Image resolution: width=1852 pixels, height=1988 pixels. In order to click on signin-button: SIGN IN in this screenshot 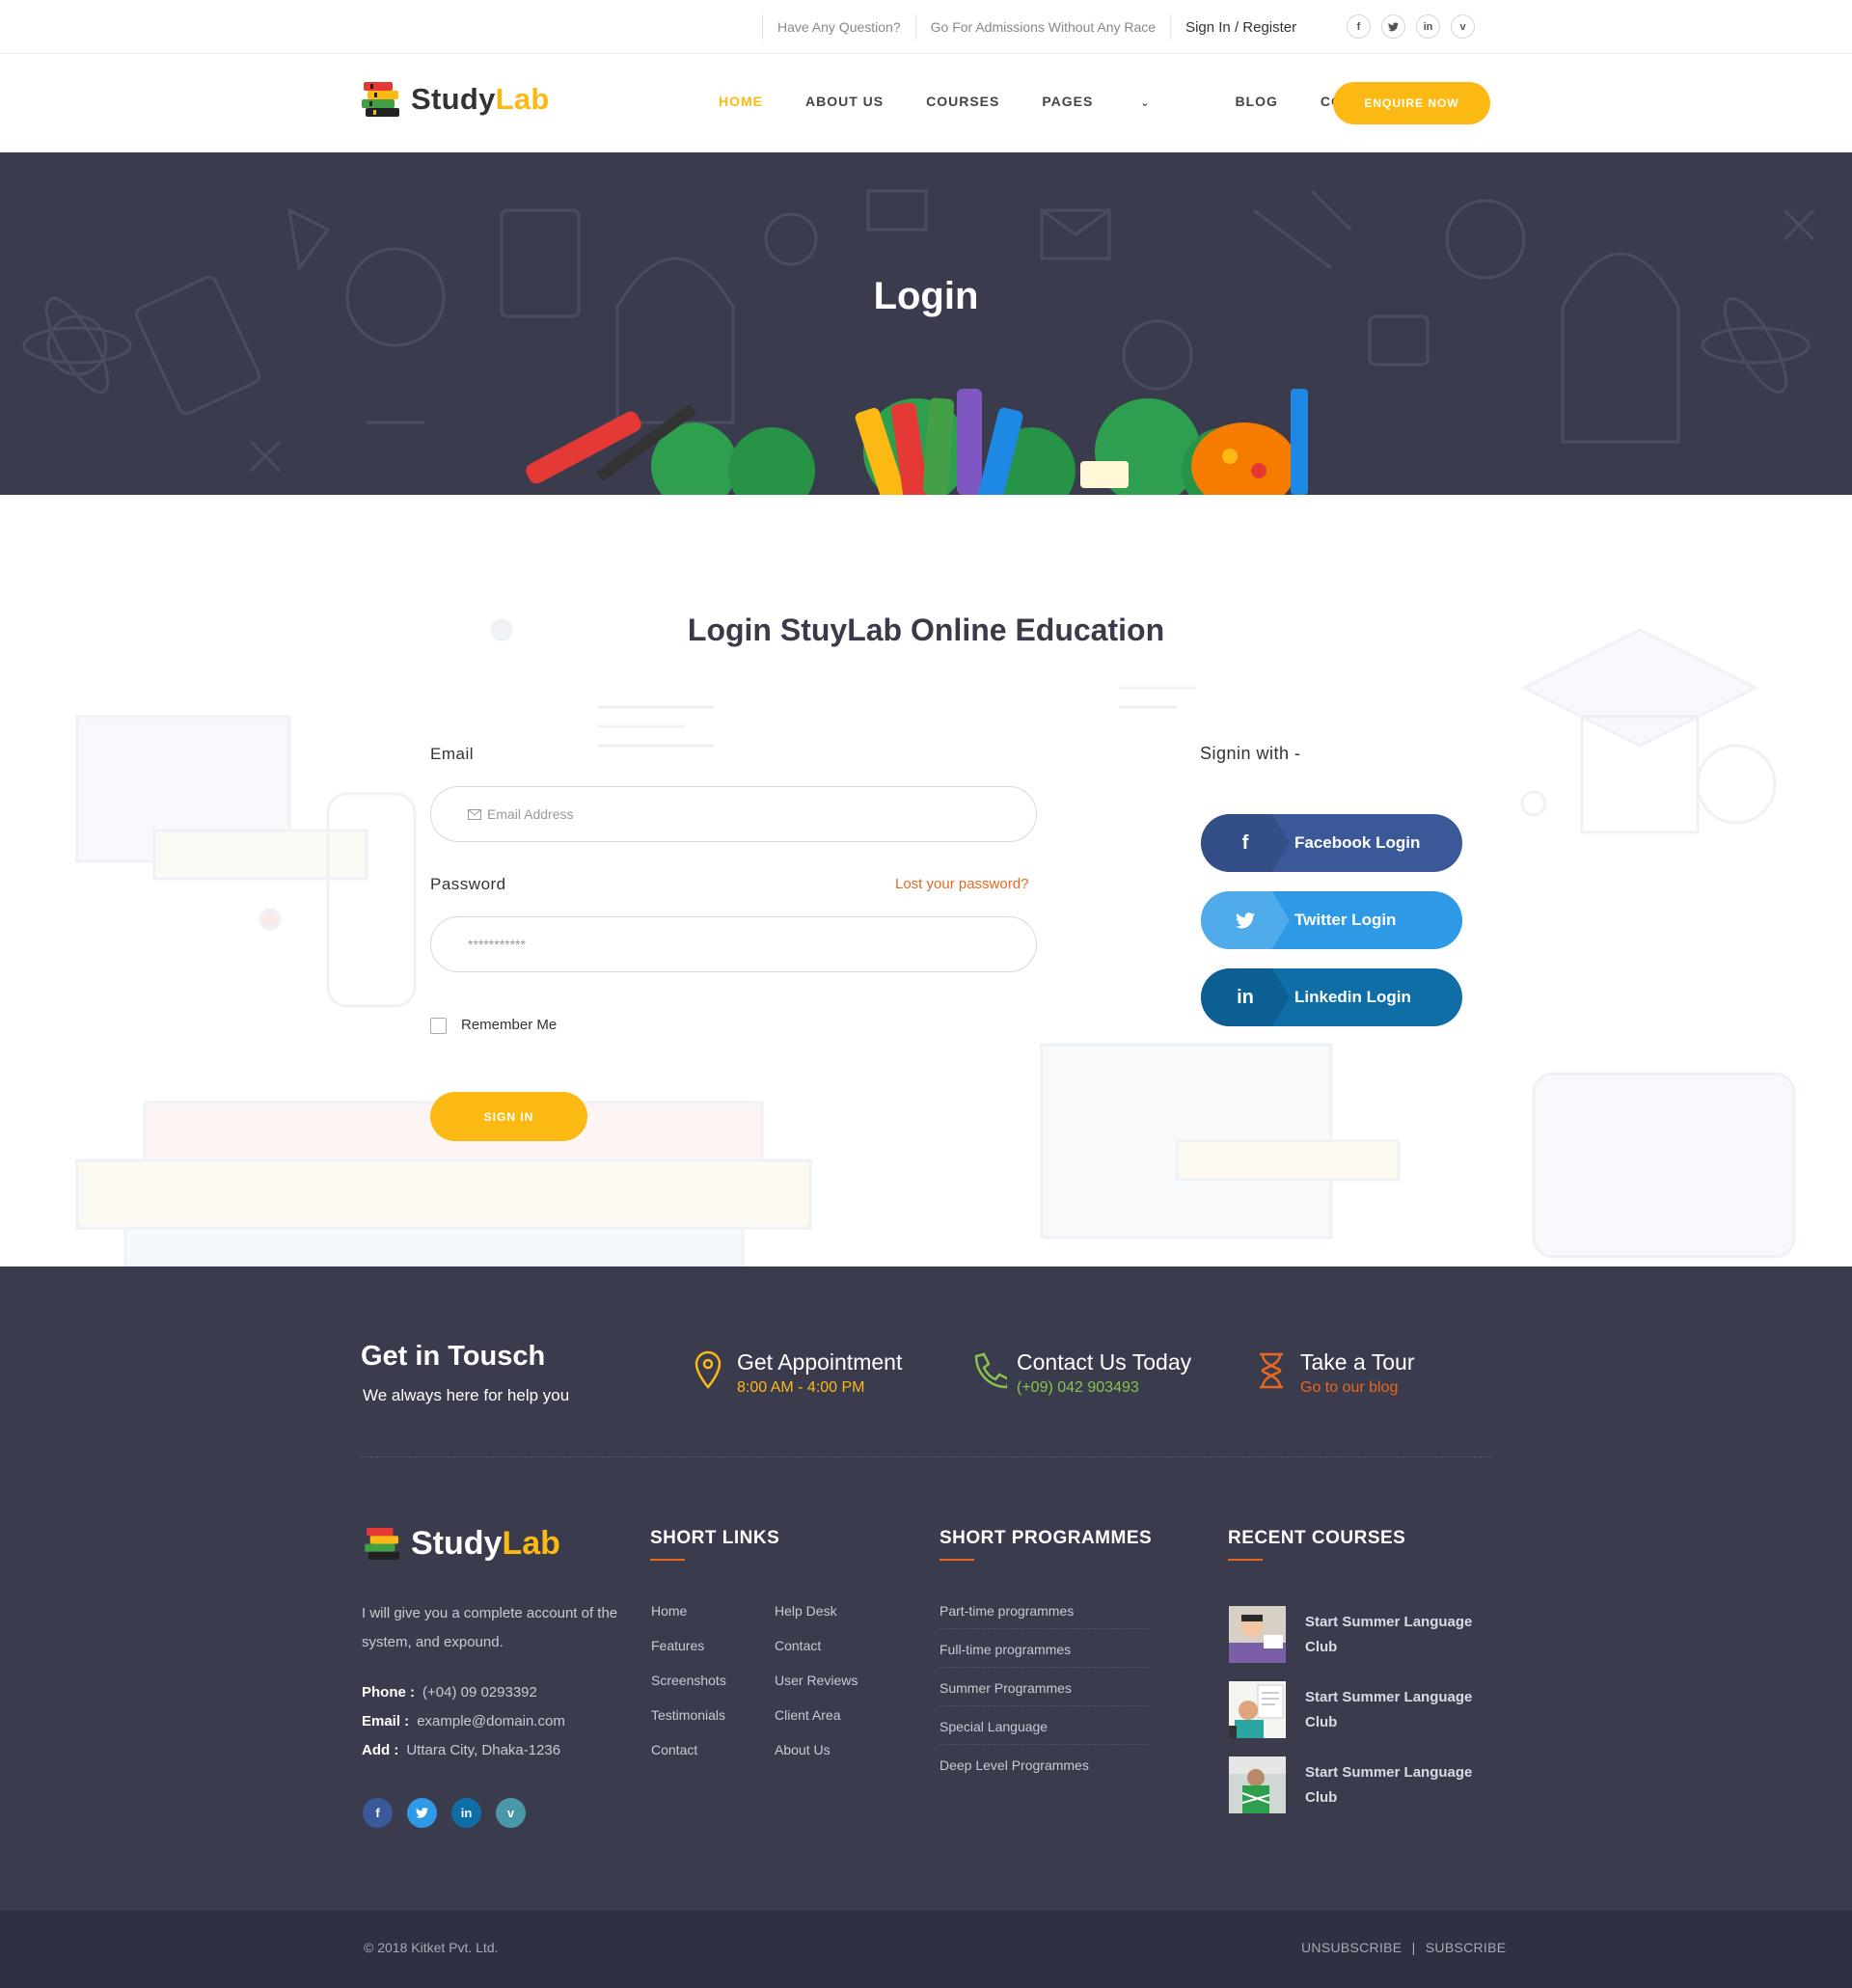, I will do `click(508, 1116)`.